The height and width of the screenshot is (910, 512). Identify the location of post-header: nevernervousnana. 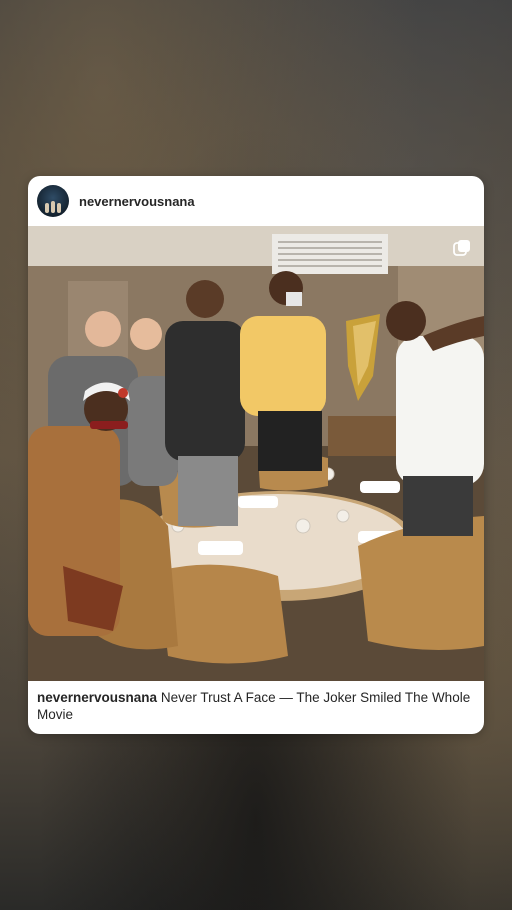
(256, 201).